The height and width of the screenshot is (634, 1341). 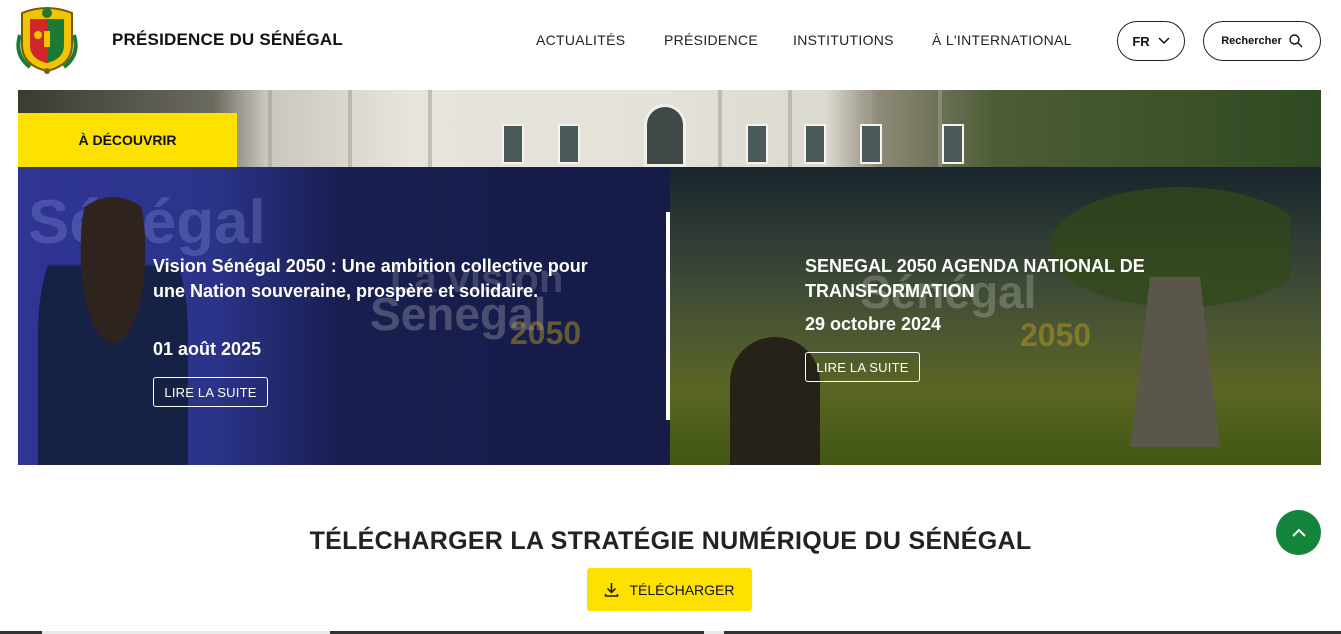 What do you see at coordinates (210, 392) in the screenshot?
I see `read-more-button-vision-2050: LIRE LA SUITE` at bounding box center [210, 392].